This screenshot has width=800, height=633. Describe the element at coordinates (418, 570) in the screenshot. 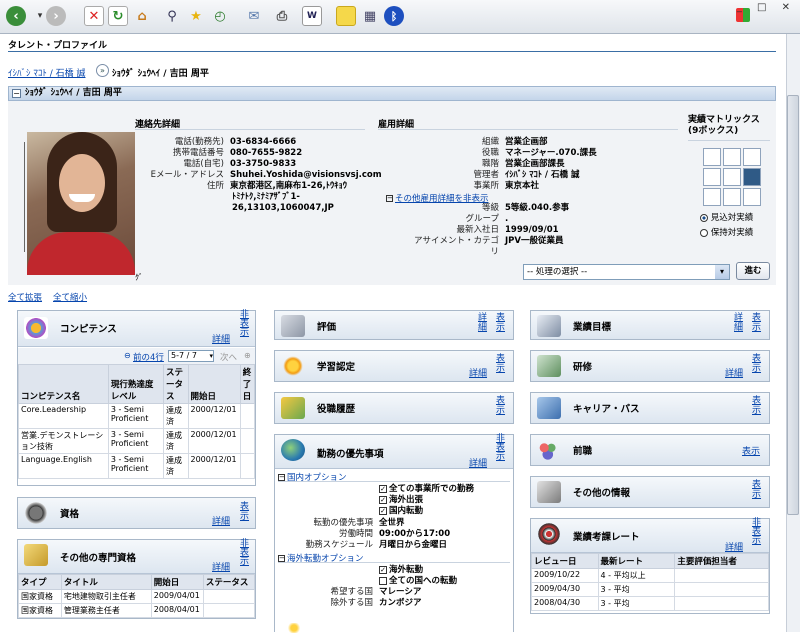

I see `preference-checkbox-row: ✓ 海外転勤` at that location.